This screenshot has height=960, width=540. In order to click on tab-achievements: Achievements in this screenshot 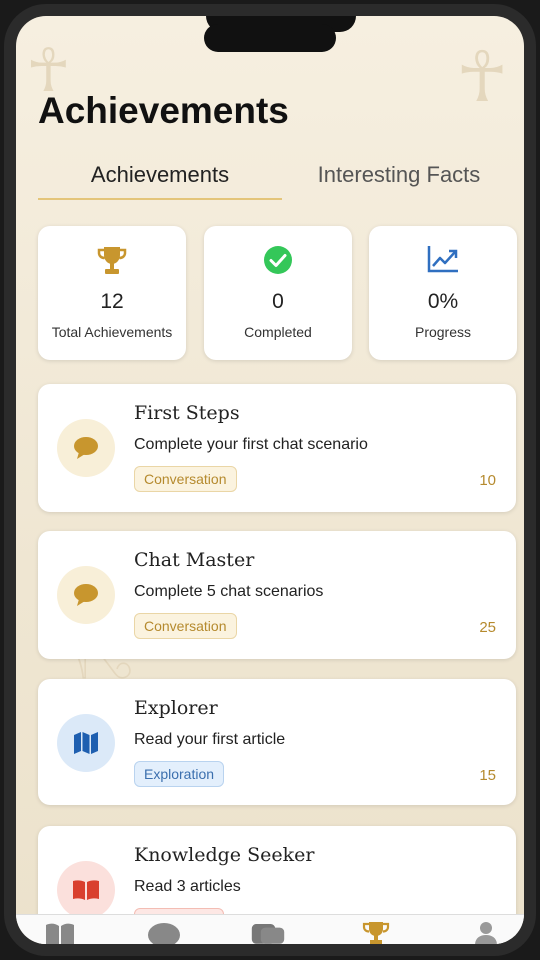, I will do `click(160, 178)`.